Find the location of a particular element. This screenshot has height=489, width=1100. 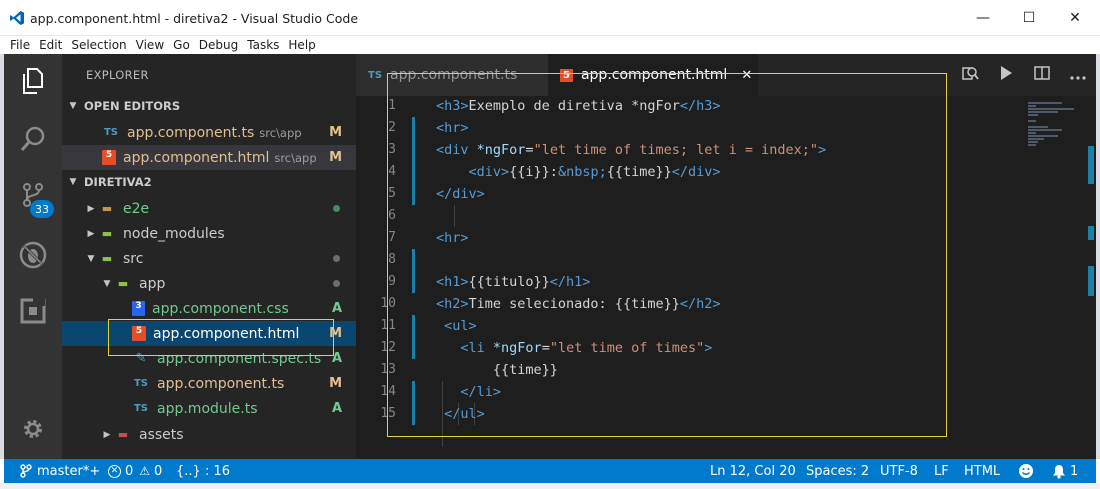

tree-file-app-component-css: 3 app.component.css A is located at coordinates (209, 308).